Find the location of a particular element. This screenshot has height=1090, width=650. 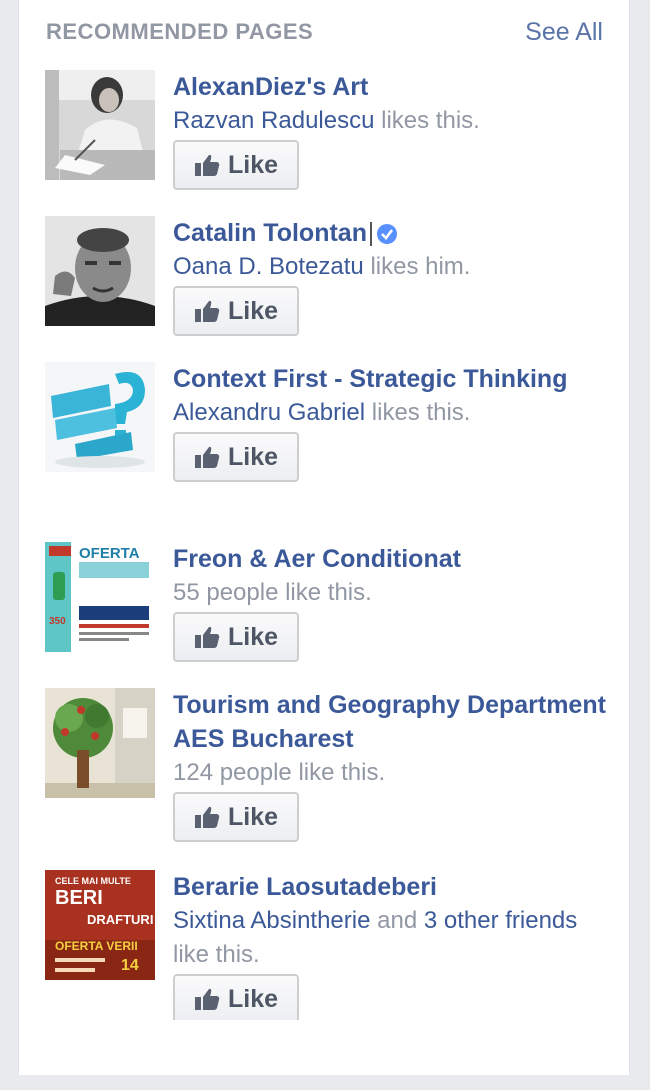

friend-link: Sixtina Absintherie is located at coordinates (271, 920).